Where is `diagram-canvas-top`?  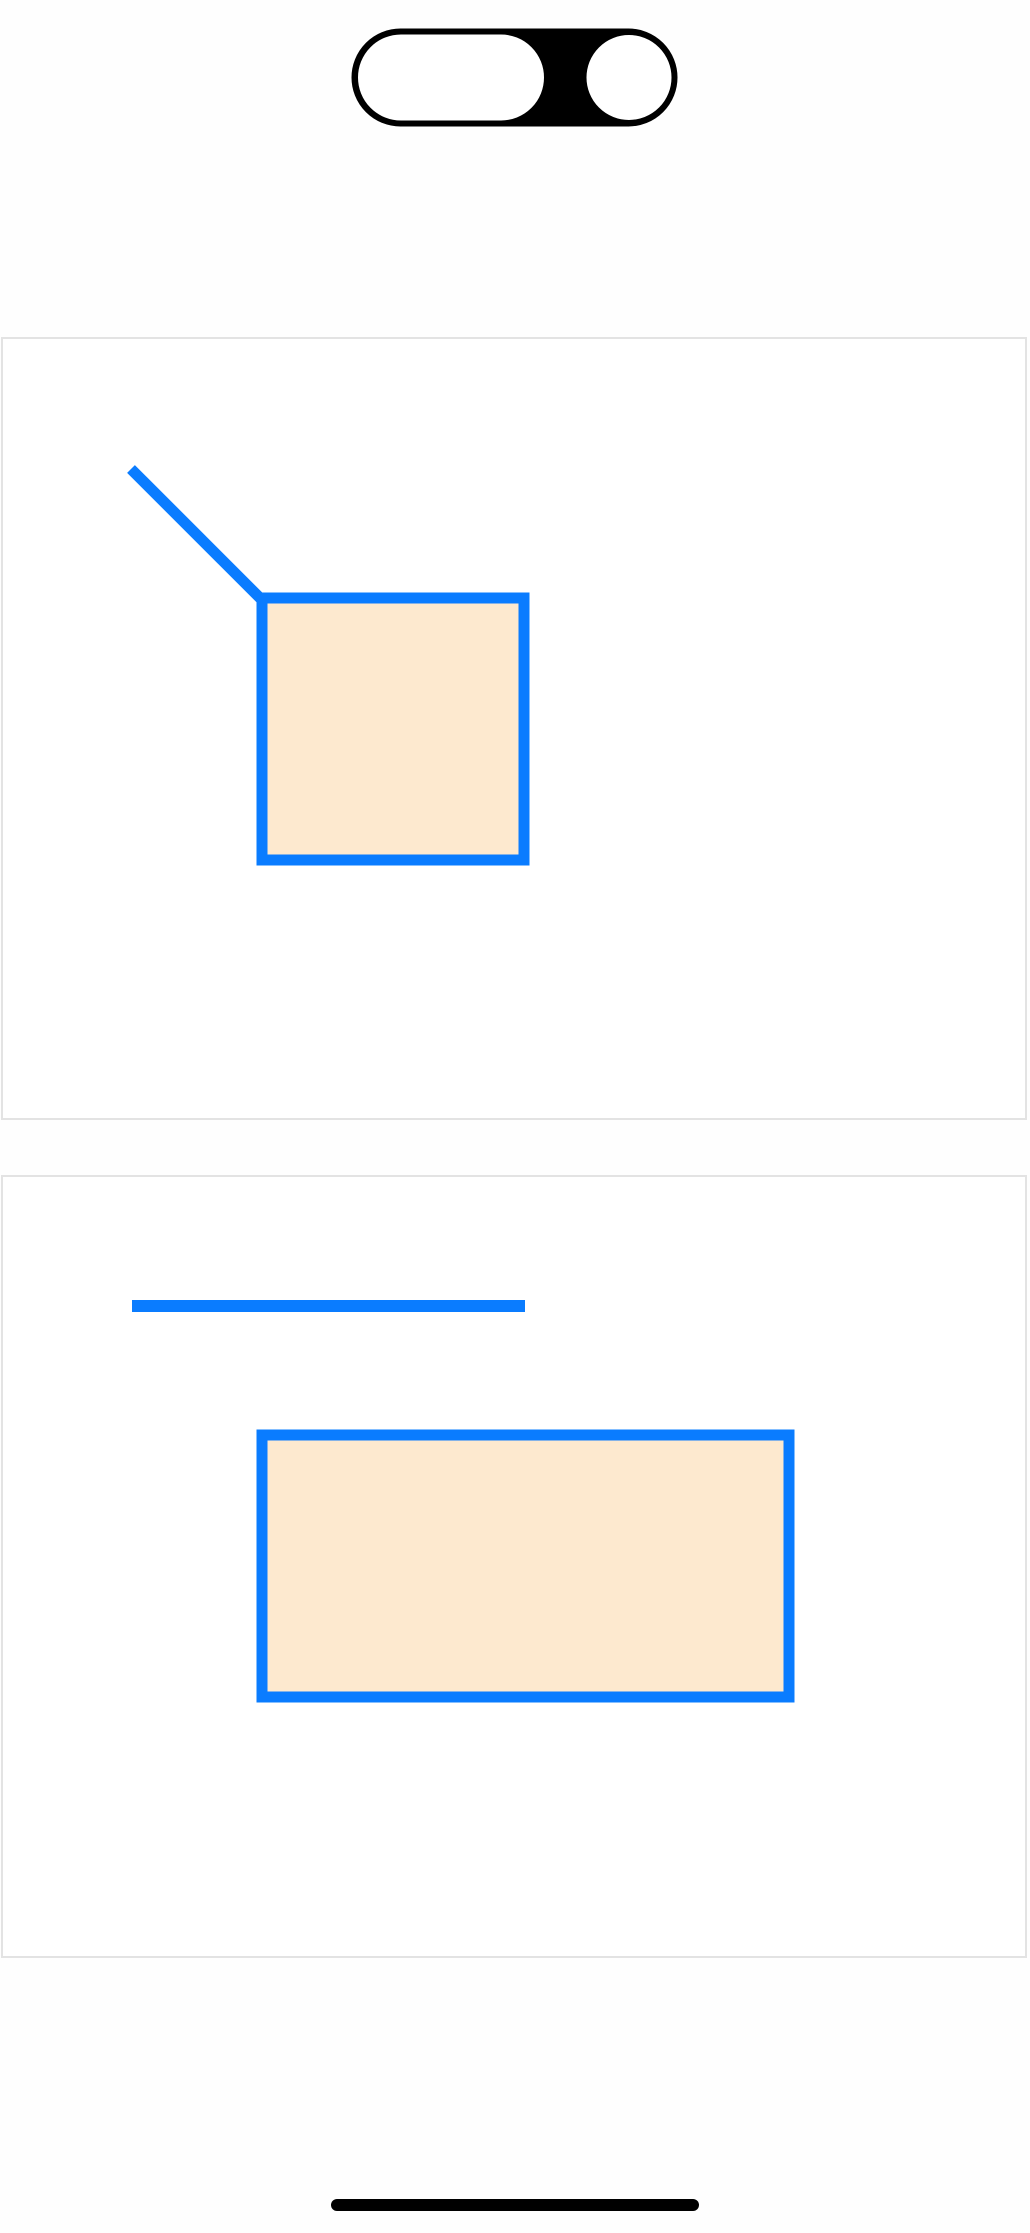
diagram-canvas-top is located at coordinates (328, 665).